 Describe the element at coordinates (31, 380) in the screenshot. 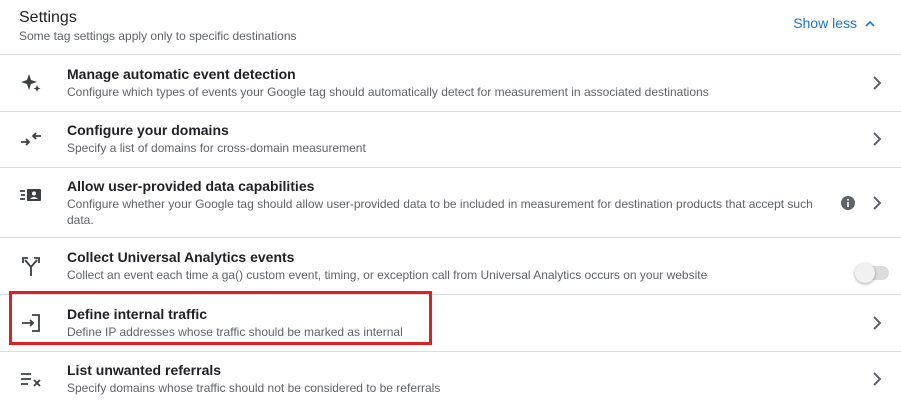

I see `list-remove-icon` at that location.